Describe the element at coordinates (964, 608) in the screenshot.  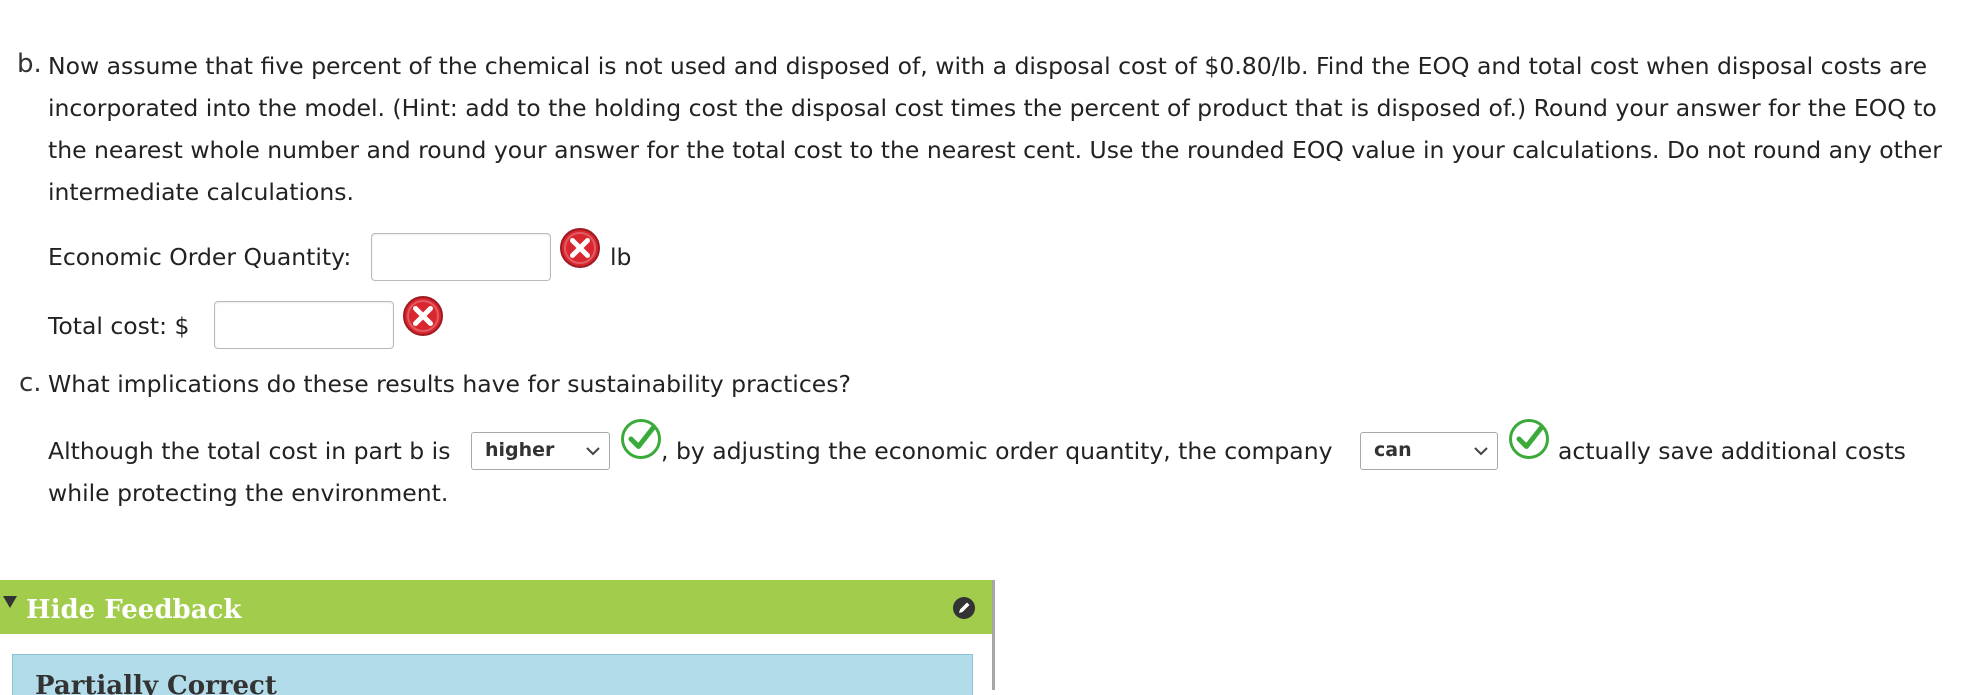
I see `pencil-icon` at that location.